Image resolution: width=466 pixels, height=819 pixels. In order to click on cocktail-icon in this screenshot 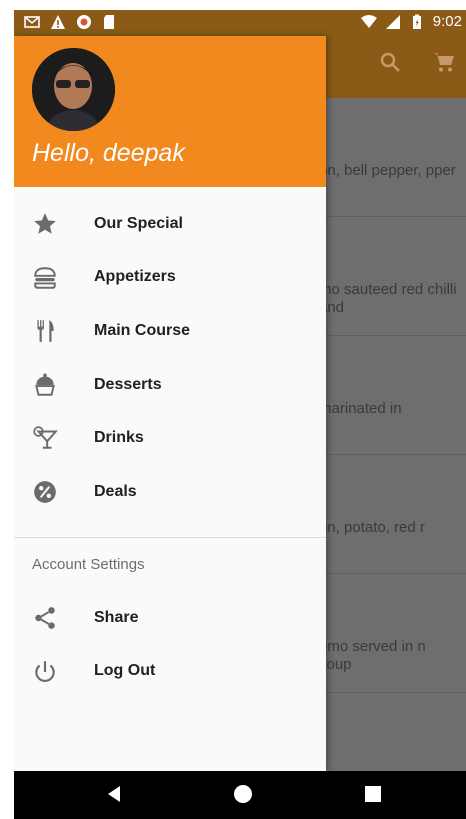, I will do `click(45, 438)`.